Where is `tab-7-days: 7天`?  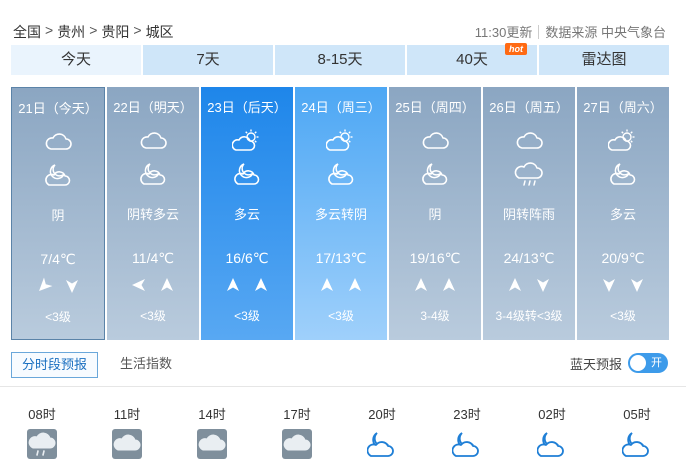 tab-7-days: 7天 is located at coordinates (208, 60).